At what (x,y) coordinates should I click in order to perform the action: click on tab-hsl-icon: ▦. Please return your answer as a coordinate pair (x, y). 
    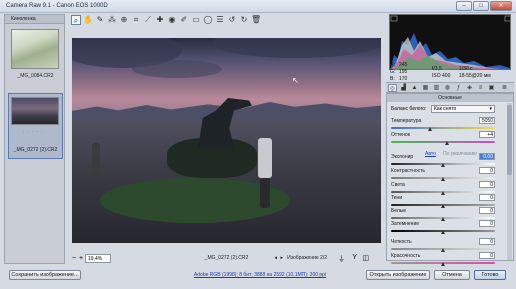
    Looking at the image, I should click on (425, 88).